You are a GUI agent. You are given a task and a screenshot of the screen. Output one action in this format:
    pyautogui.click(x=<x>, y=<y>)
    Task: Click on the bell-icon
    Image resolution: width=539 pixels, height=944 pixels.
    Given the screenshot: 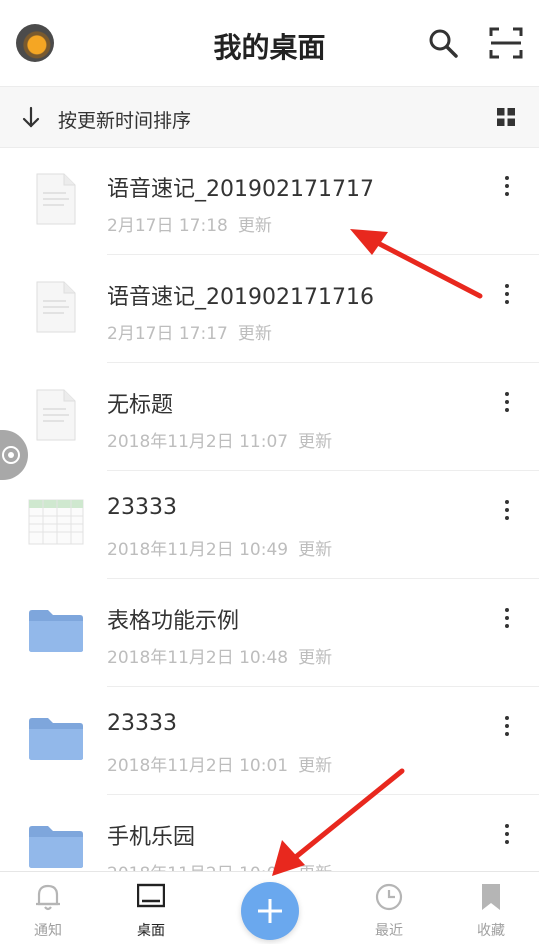 What is the action you would take?
    pyautogui.click(x=48, y=897)
    